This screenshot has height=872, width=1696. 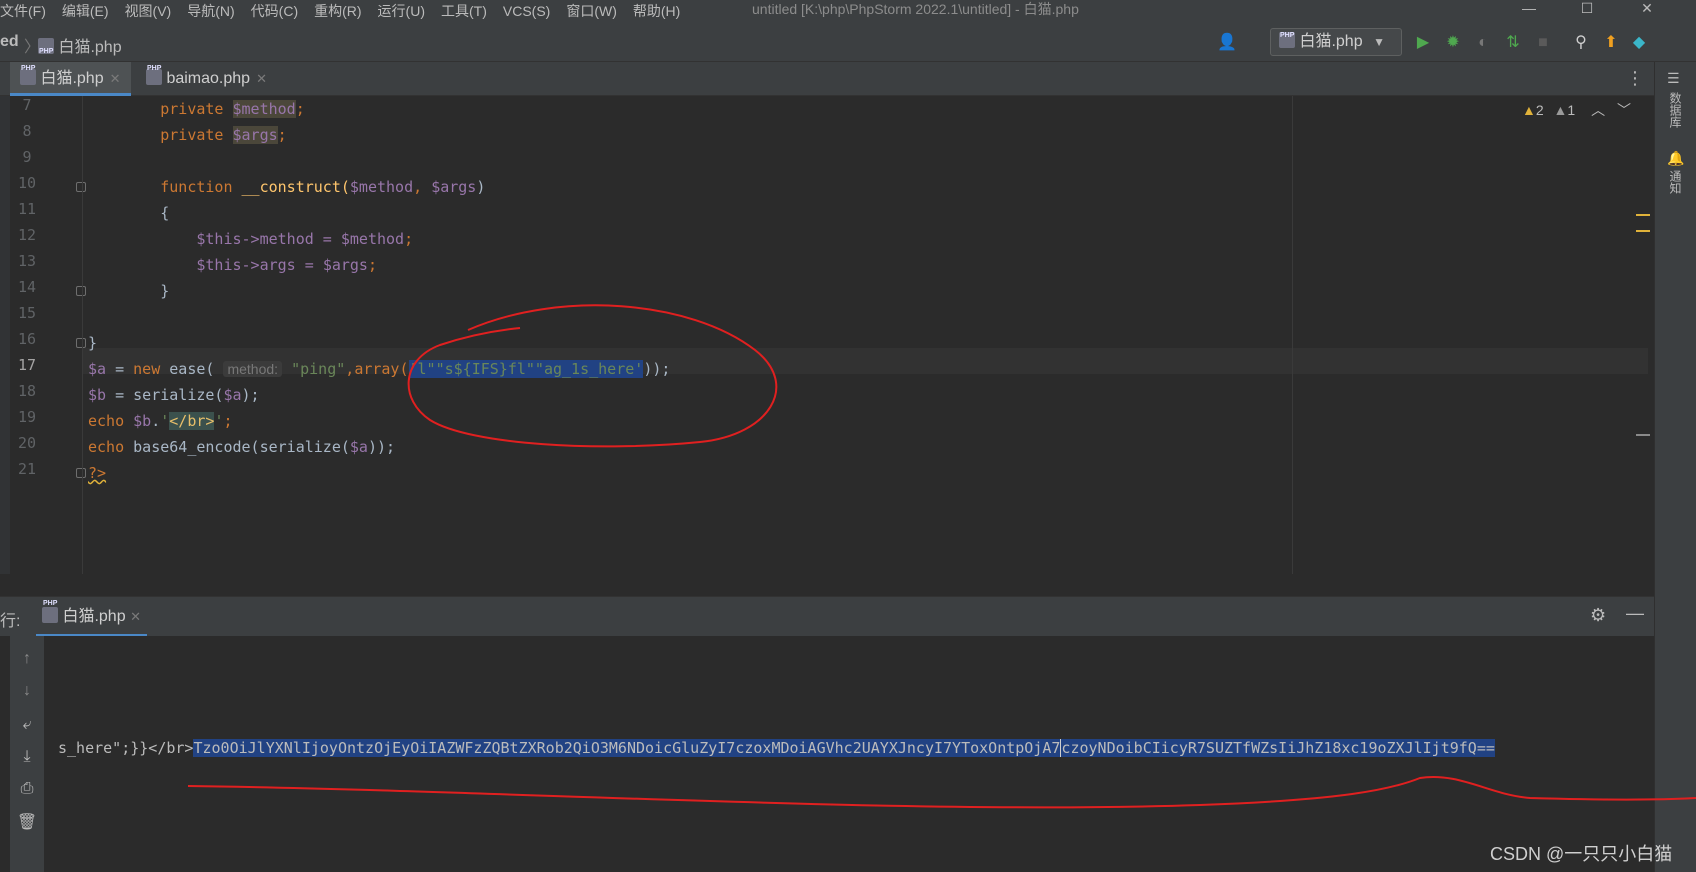 I want to click on run-tool-header: 行: 白猫.php ✕ ⚙ —, so click(x=827, y=610).